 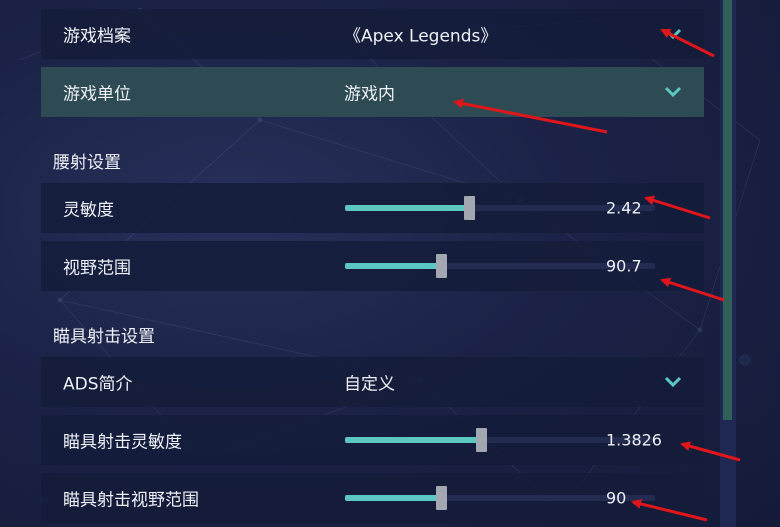 I want to click on scrollbar-thumb, so click(x=727, y=210).